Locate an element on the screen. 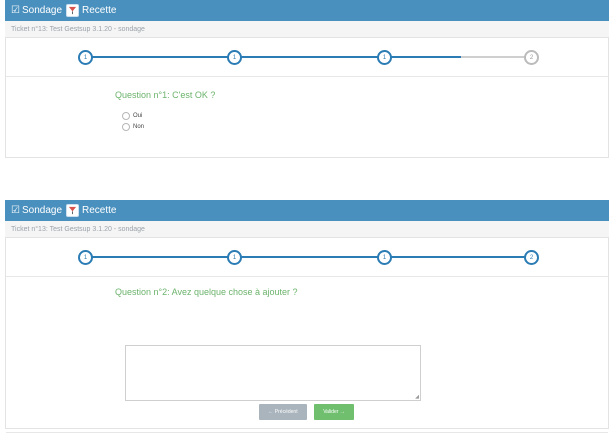  radio-non is located at coordinates (126, 127).